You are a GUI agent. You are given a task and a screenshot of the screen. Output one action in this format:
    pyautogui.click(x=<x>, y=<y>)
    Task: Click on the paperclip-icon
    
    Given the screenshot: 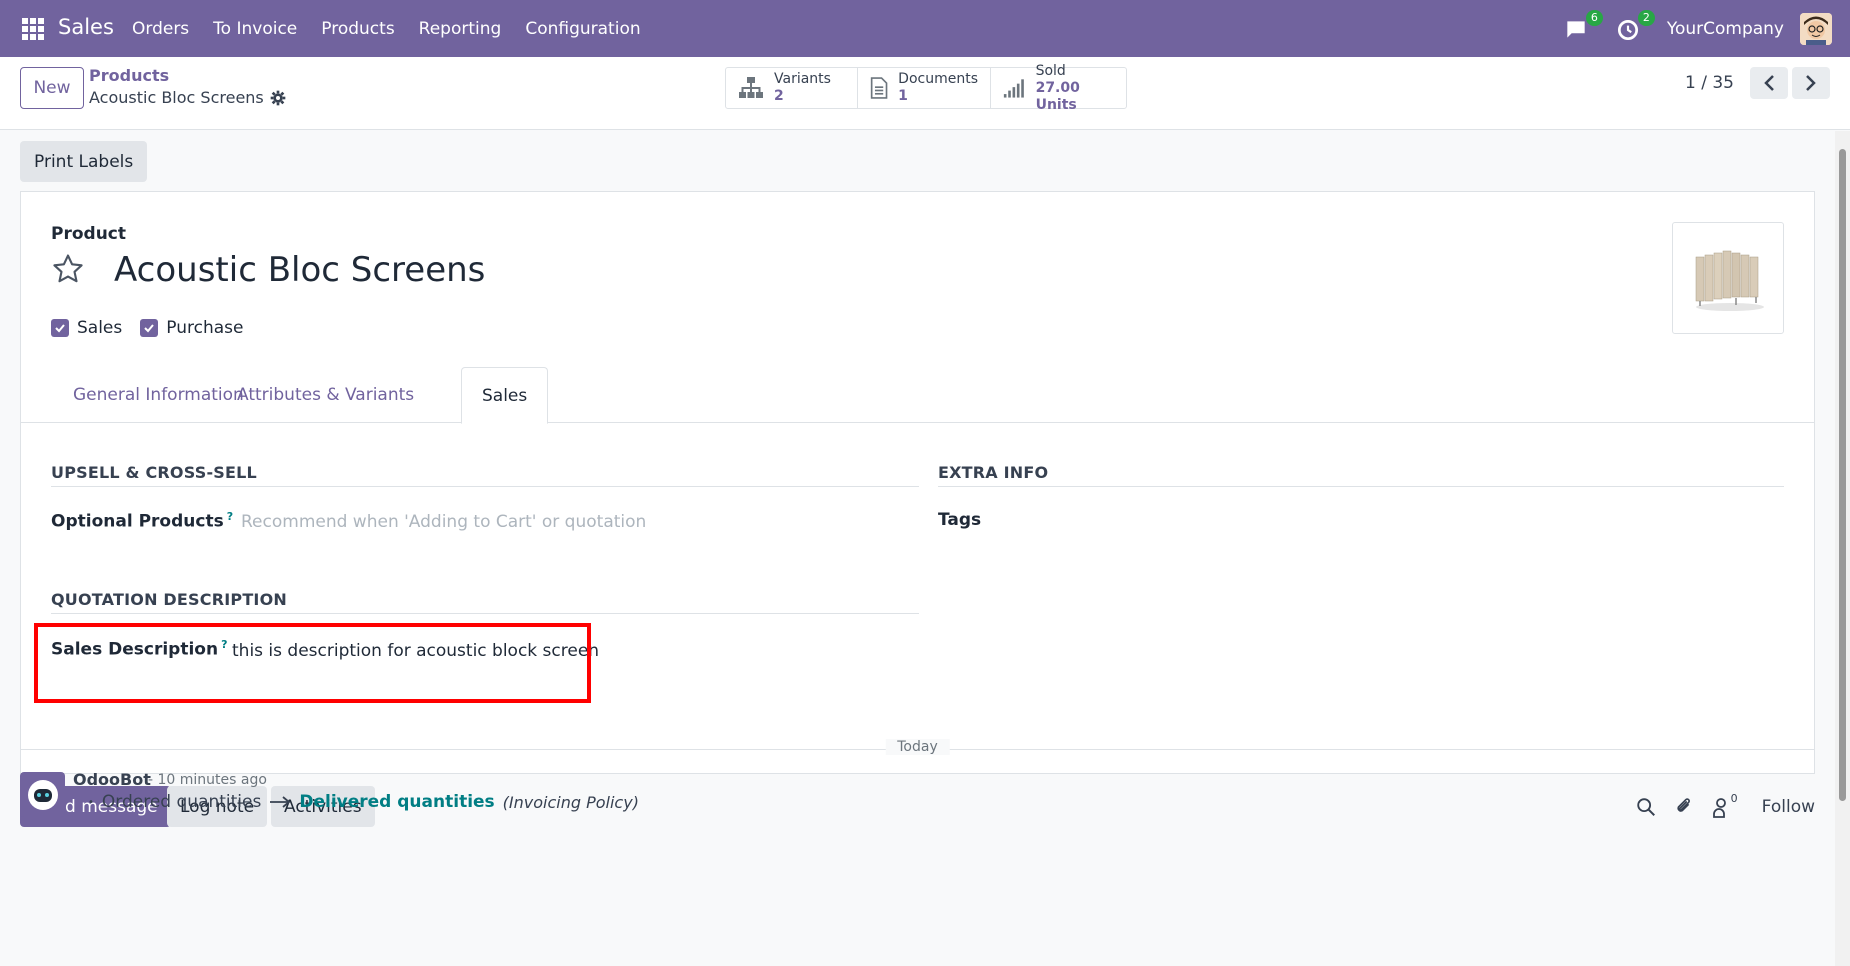 What is the action you would take?
    pyautogui.click(x=1684, y=807)
    